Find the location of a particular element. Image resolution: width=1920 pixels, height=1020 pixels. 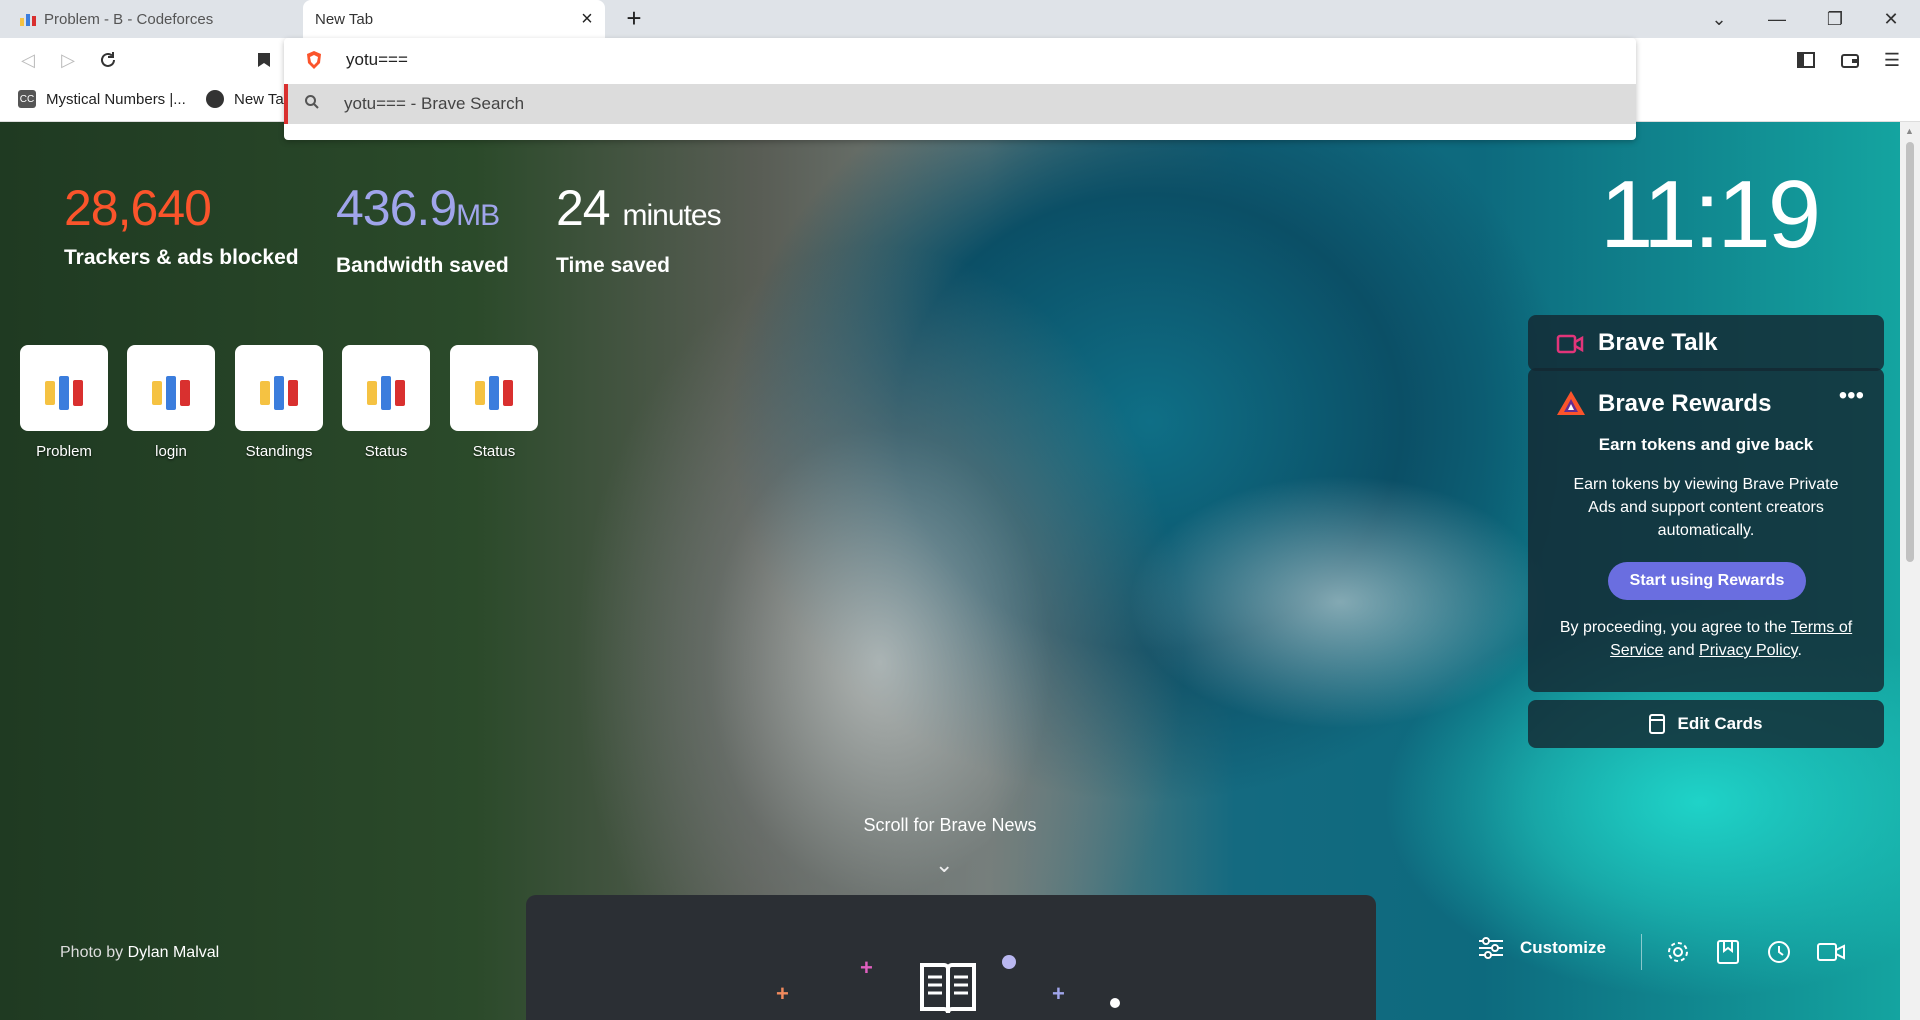

start-using-rewards-button: Start using Rewards is located at coordinates (1707, 581).